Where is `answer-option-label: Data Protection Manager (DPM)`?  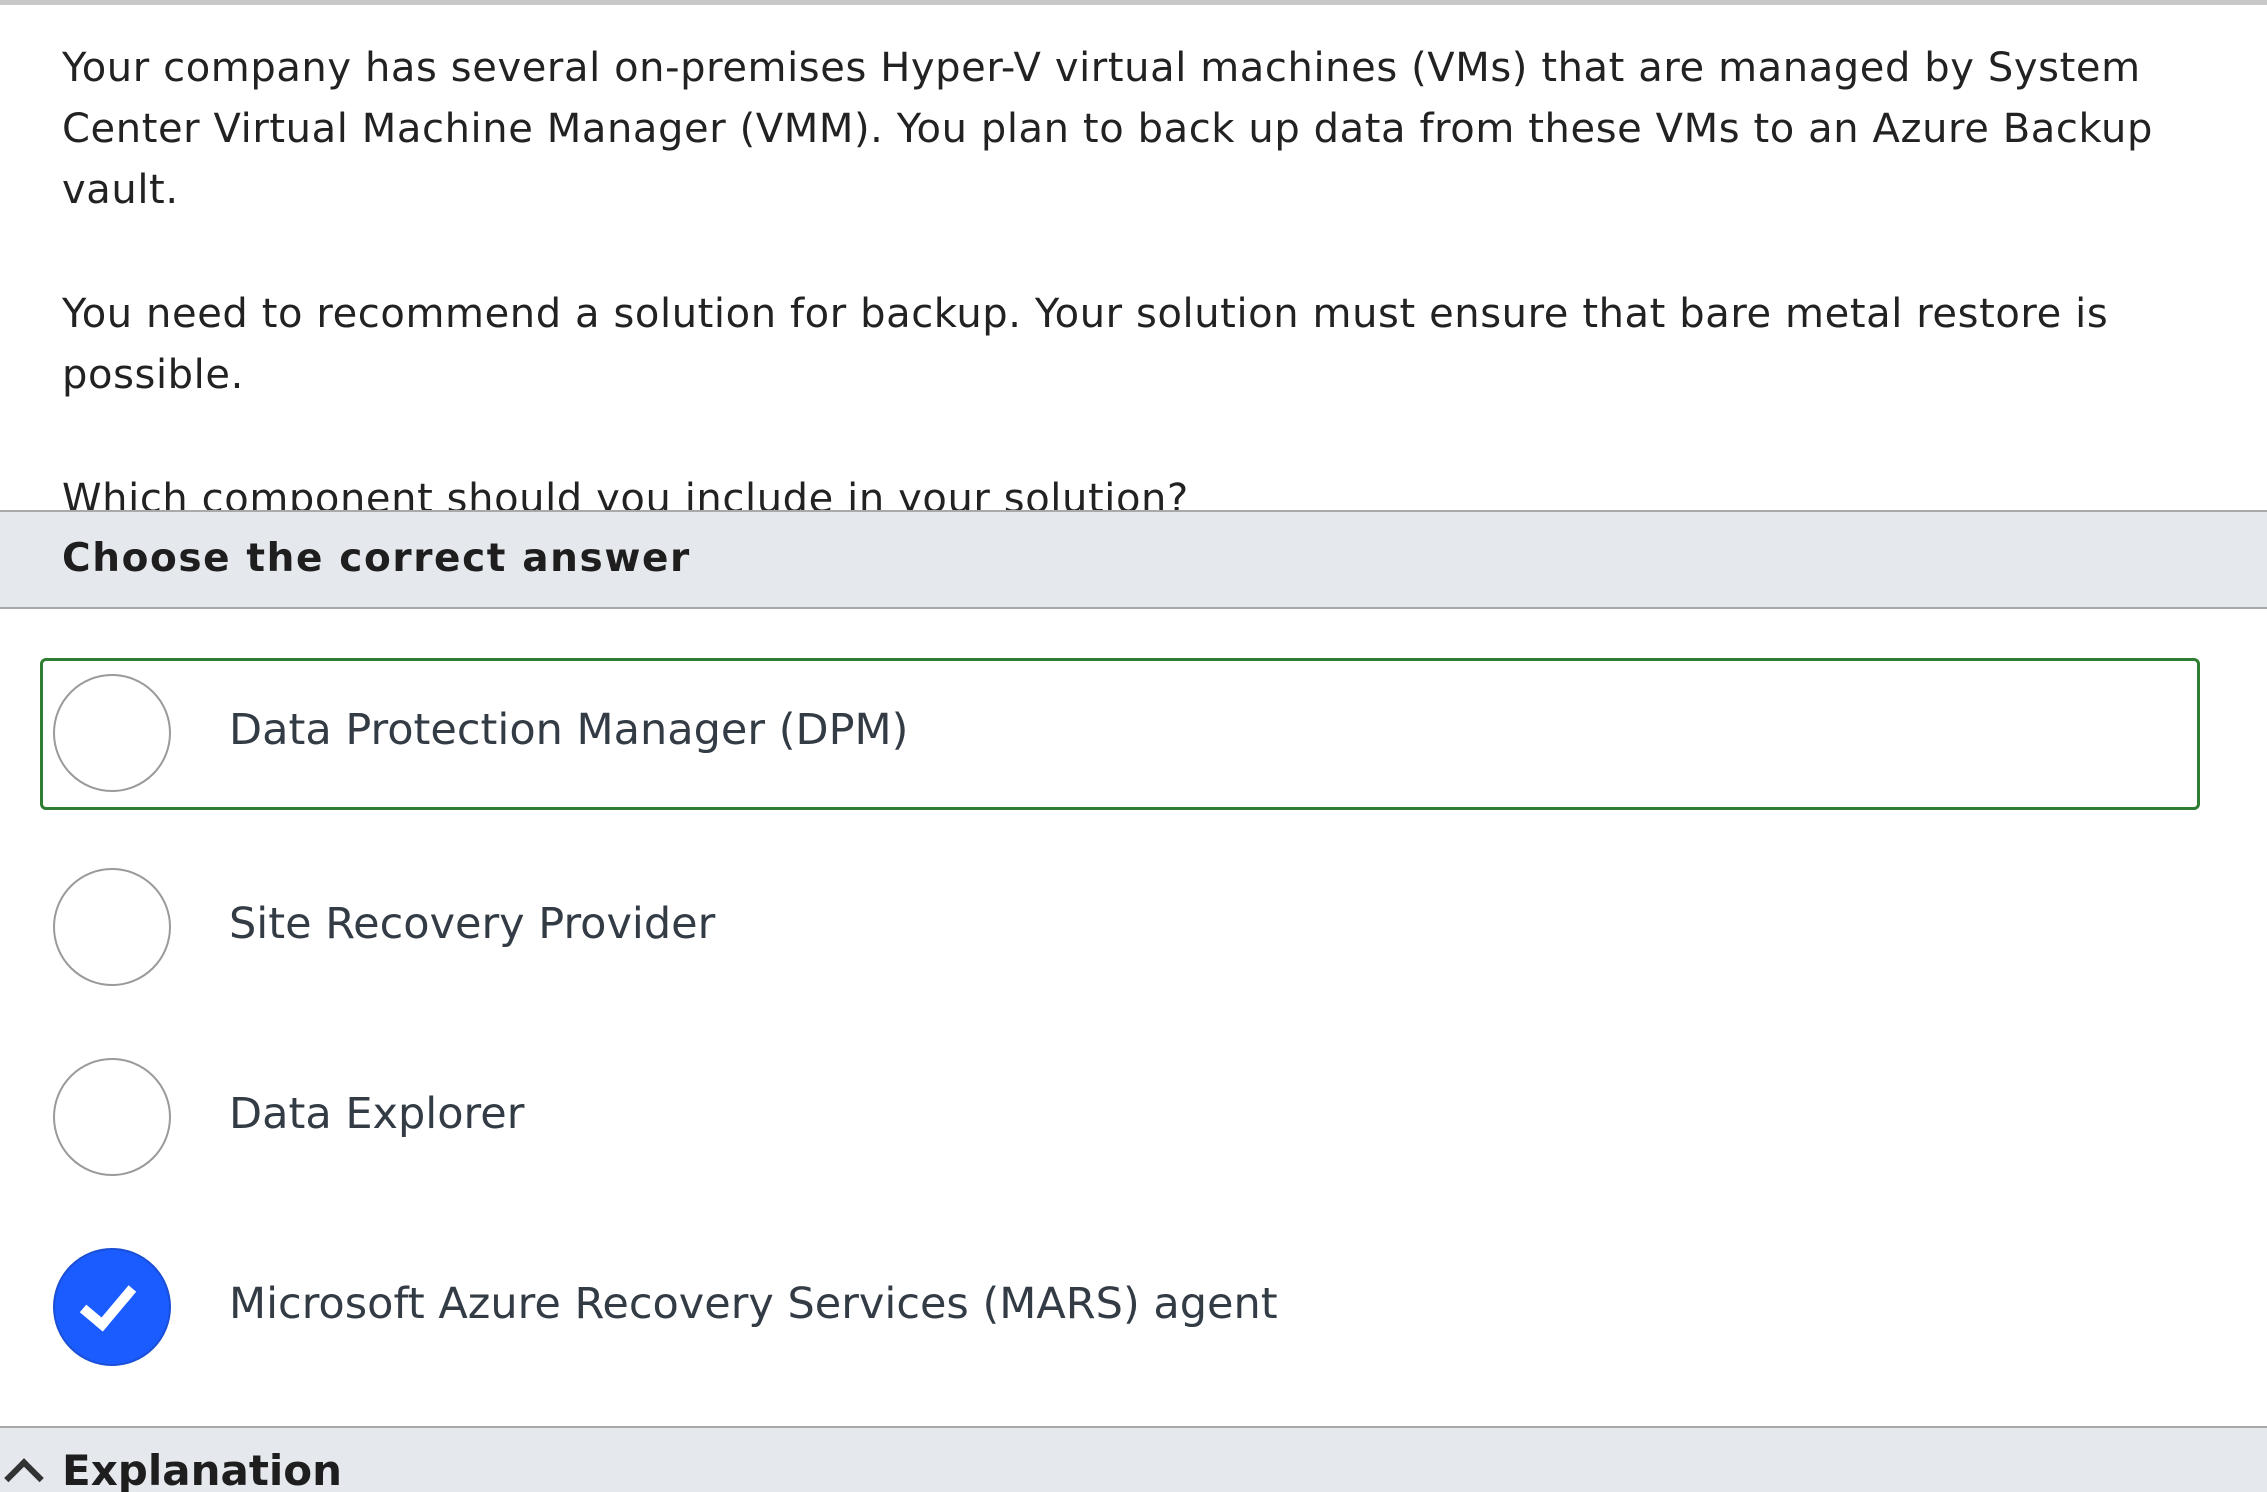
answer-option-label: Data Protection Manager (DPM) is located at coordinates (569, 730).